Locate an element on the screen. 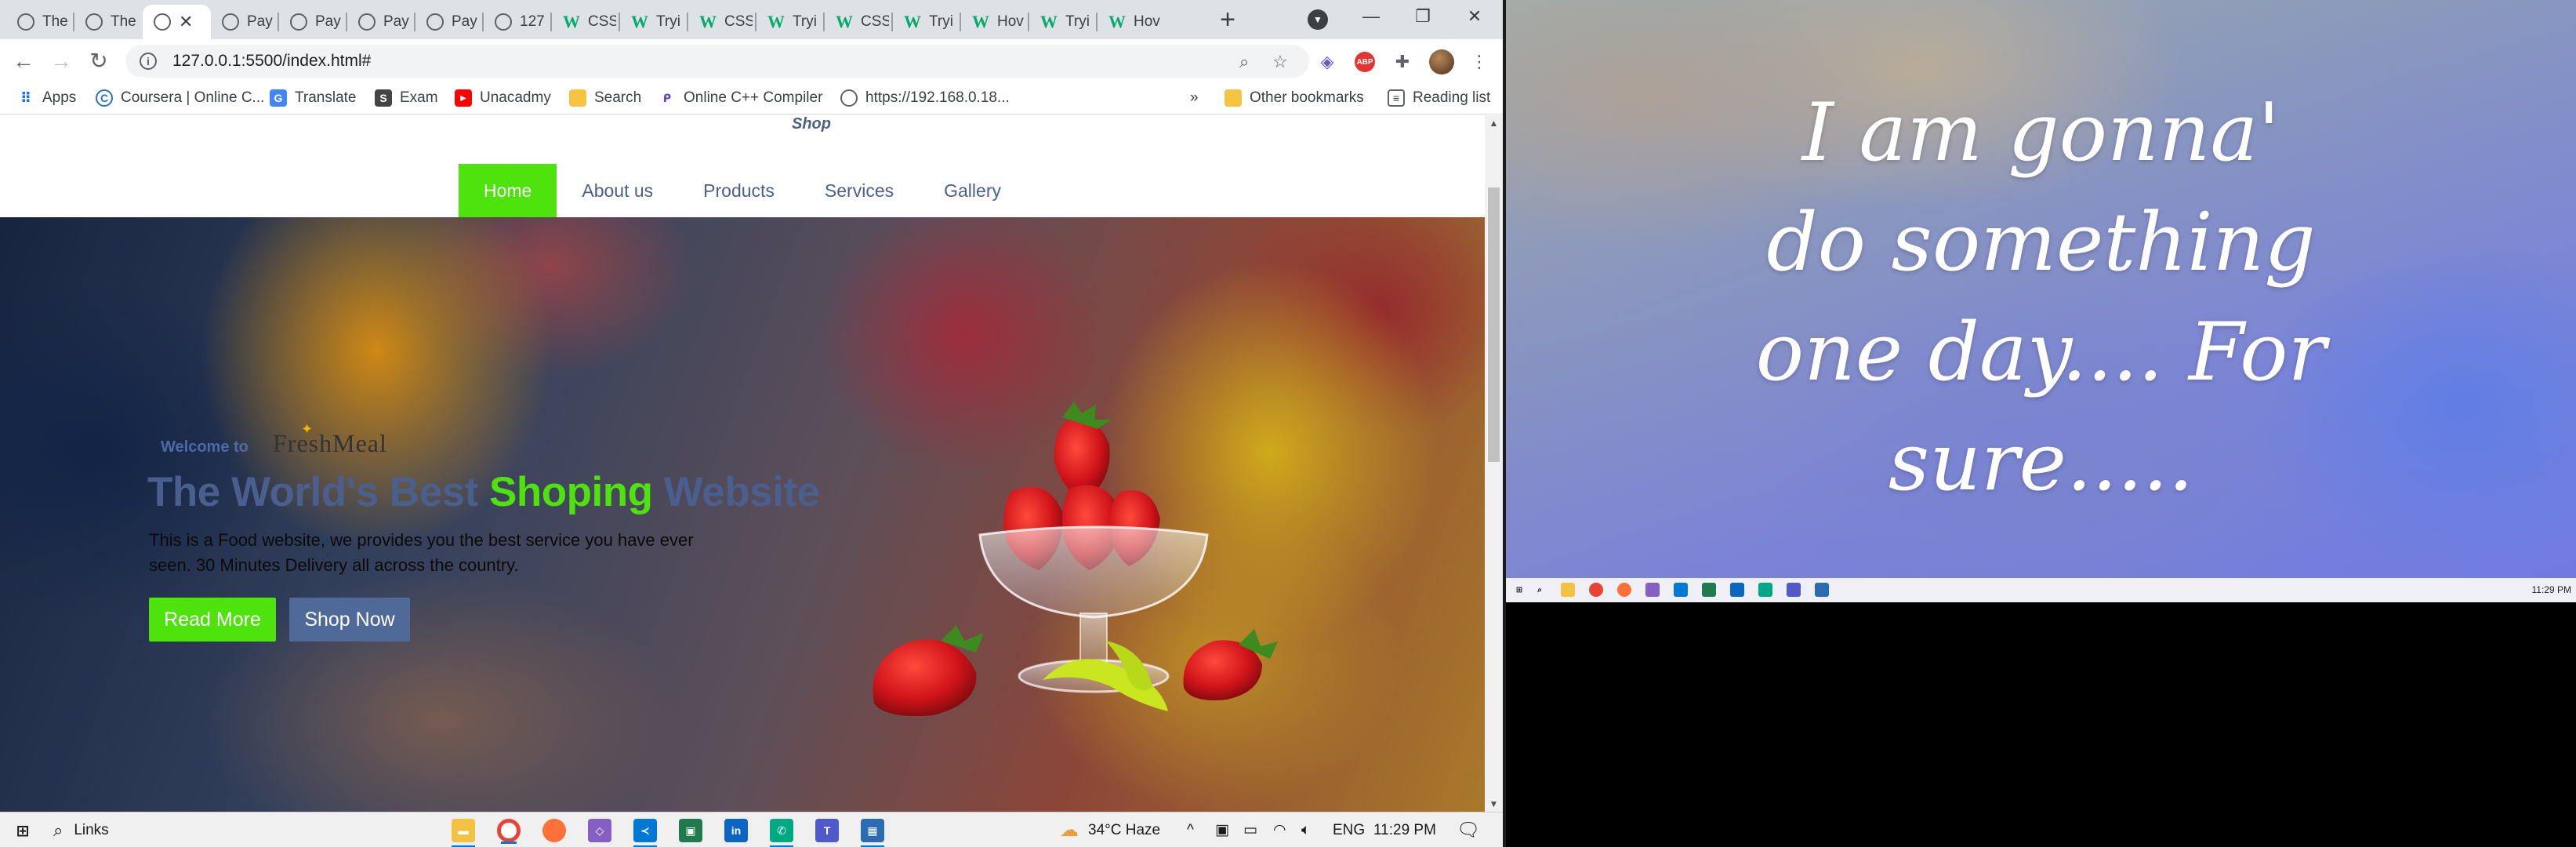  bookmark-cpp-compiler: ᑭ Online C++ Compiler is located at coordinates (741, 98).